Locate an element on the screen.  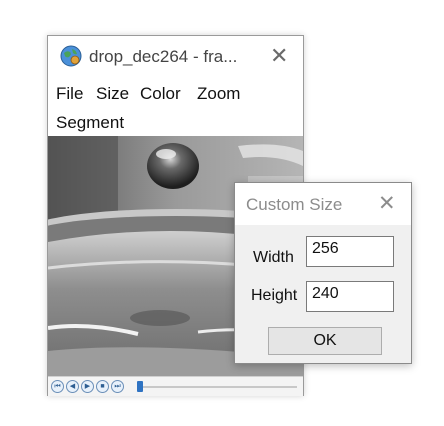
dialog-title-bar: Custom Size ✕ is located at coordinates (323, 204).